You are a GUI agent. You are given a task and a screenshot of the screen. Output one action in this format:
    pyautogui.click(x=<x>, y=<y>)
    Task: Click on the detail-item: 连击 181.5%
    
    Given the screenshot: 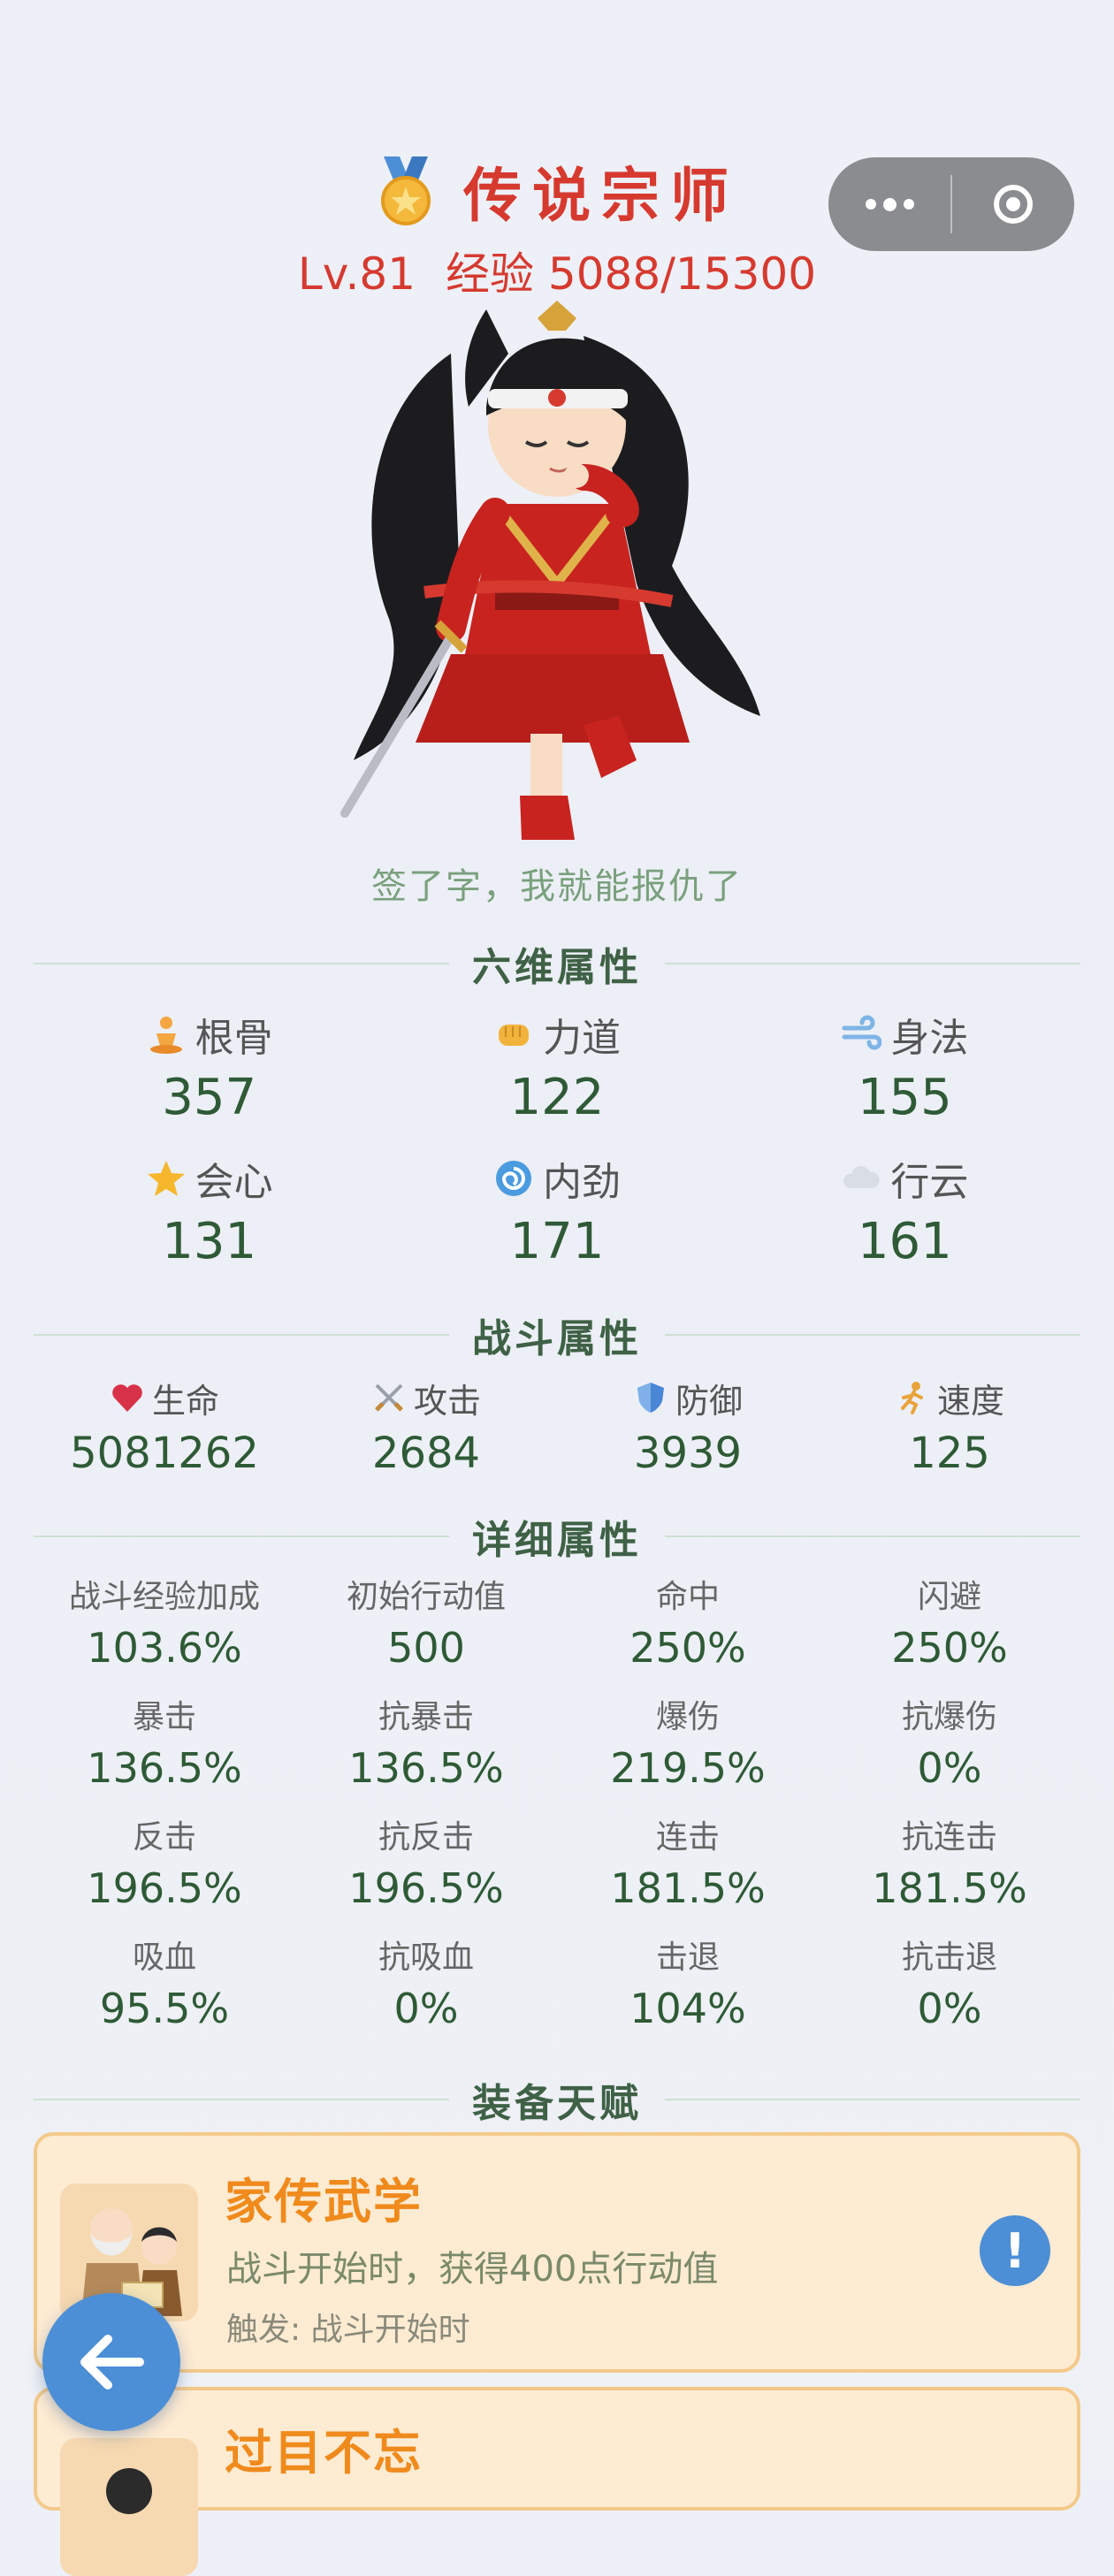 What is the action you would take?
    pyautogui.click(x=688, y=1870)
    